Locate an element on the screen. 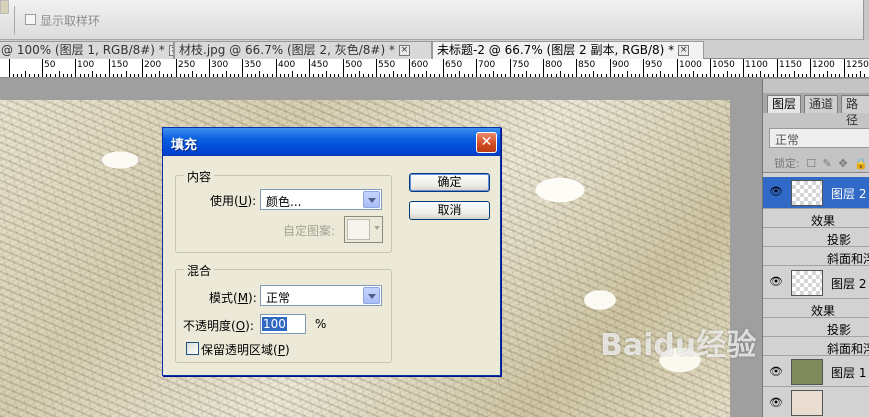  layer-name: 图层 2 is located at coordinates (849, 284).